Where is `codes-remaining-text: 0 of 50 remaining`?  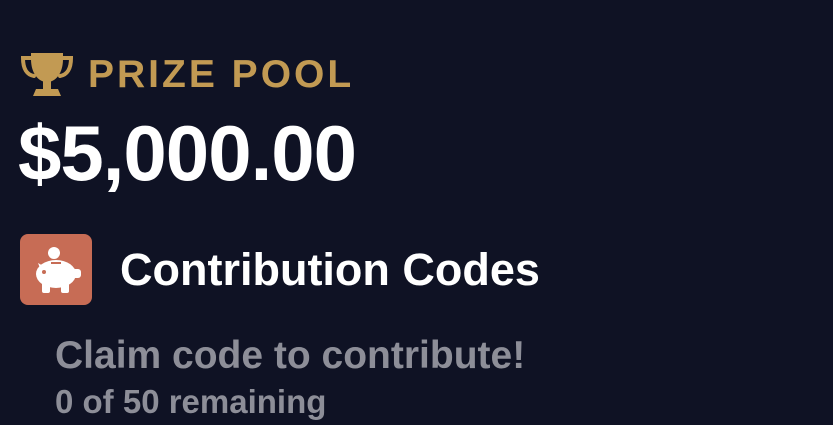
codes-remaining-text: 0 of 50 remaining is located at coordinates (191, 401).